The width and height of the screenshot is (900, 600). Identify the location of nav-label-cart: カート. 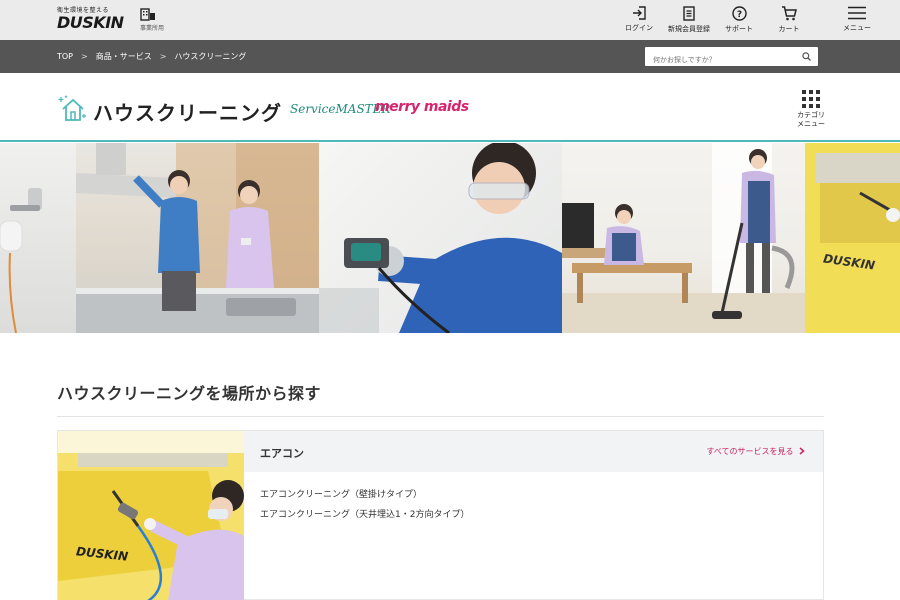
(789, 29).